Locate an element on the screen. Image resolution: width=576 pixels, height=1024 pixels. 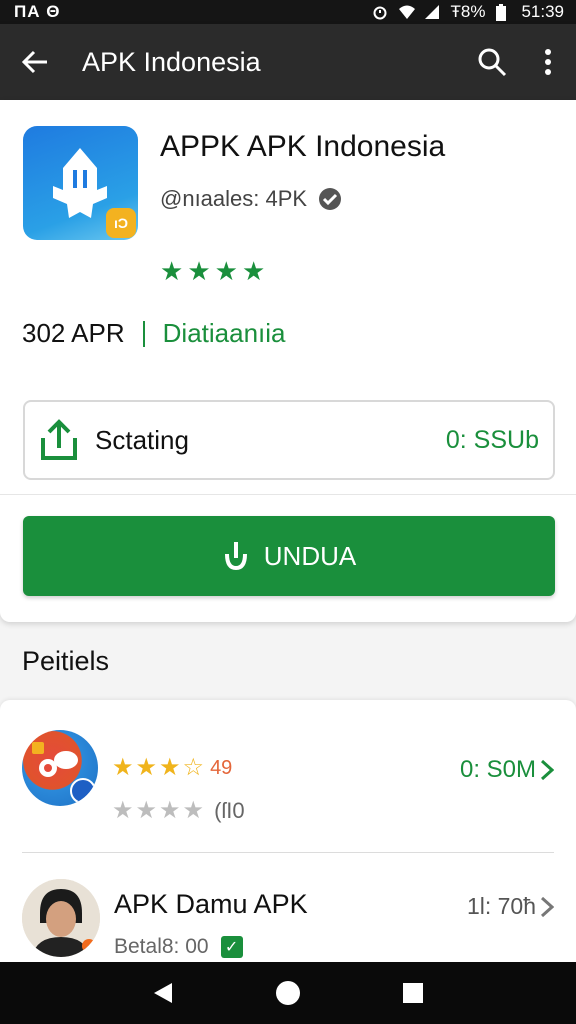
storage-row: Sctating 0: SSUb is located at coordinates (289, 440).